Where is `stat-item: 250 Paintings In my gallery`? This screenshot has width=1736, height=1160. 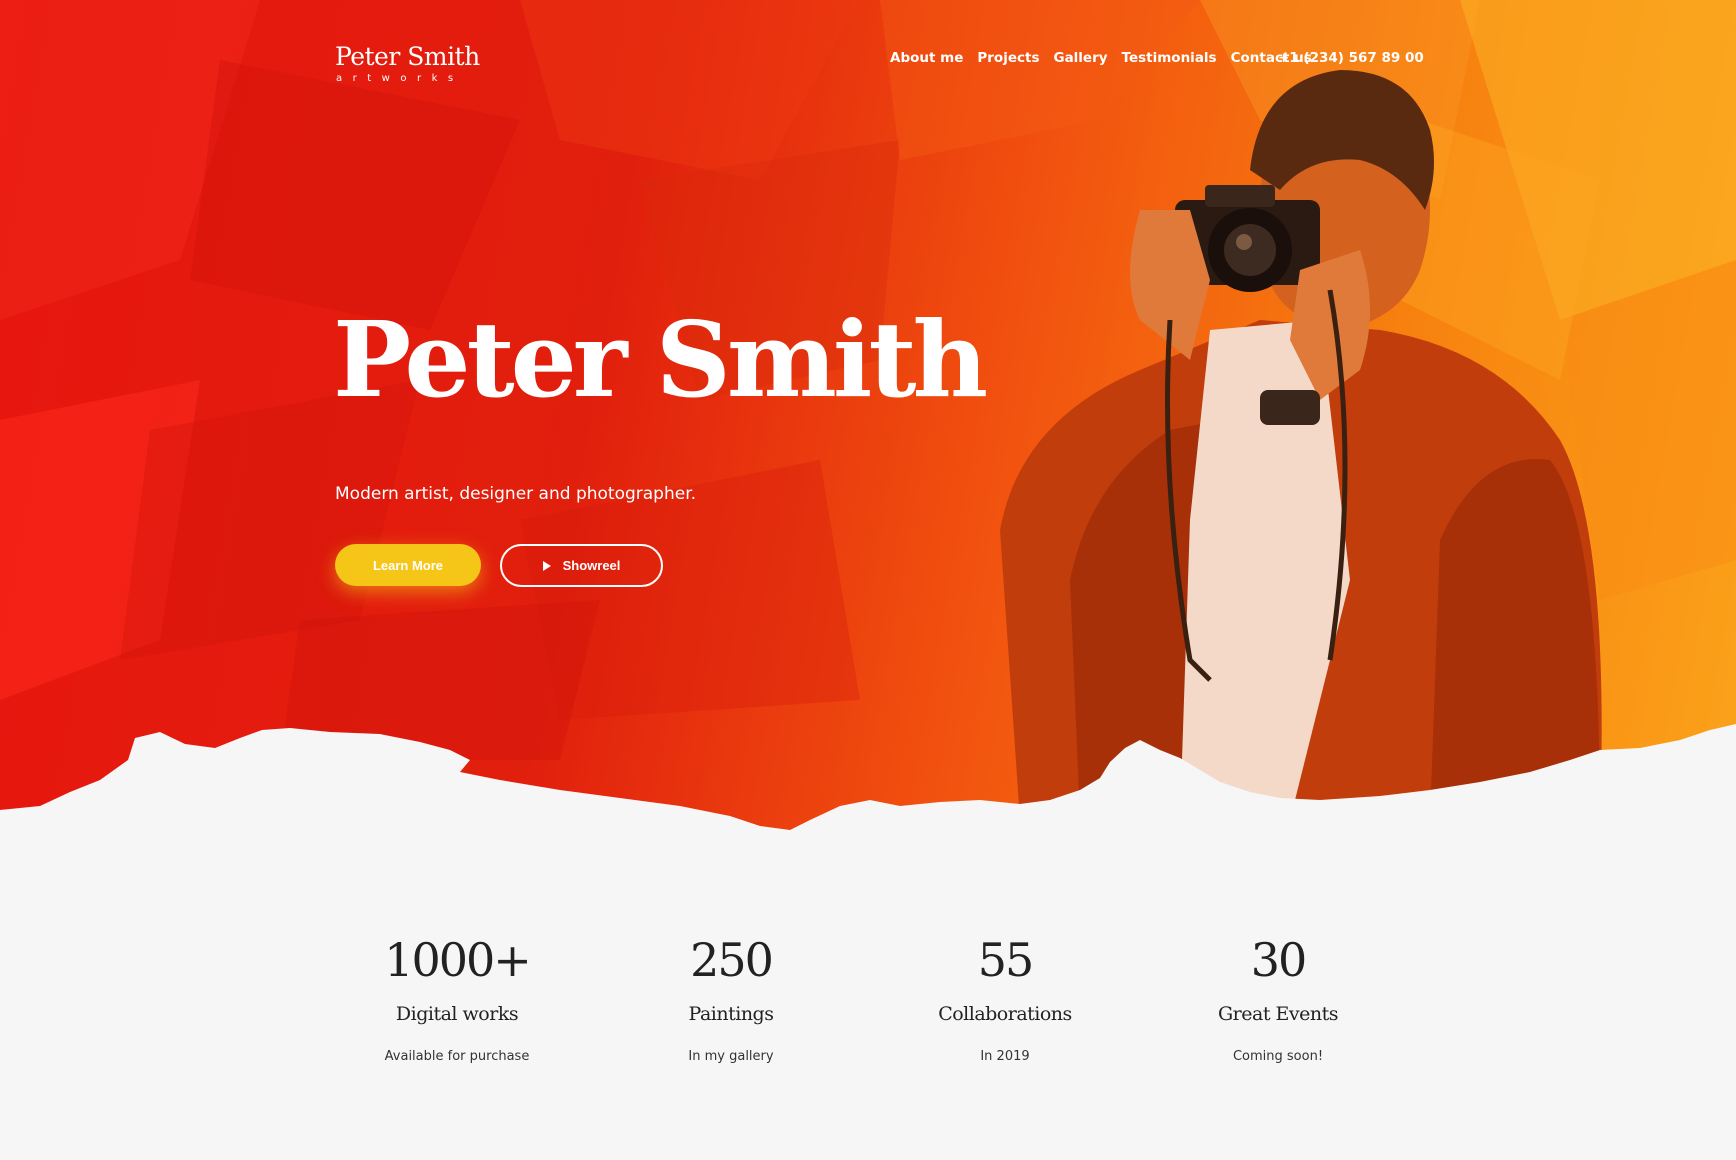
stat-item: 250 Paintings In my gallery is located at coordinates (731, 998).